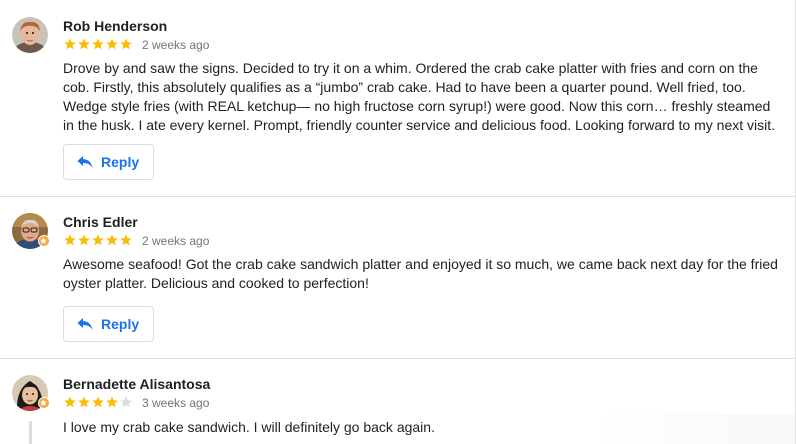 The width and height of the screenshot is (796, 444). I want to click on star-empty-icon, so click(126, 402).